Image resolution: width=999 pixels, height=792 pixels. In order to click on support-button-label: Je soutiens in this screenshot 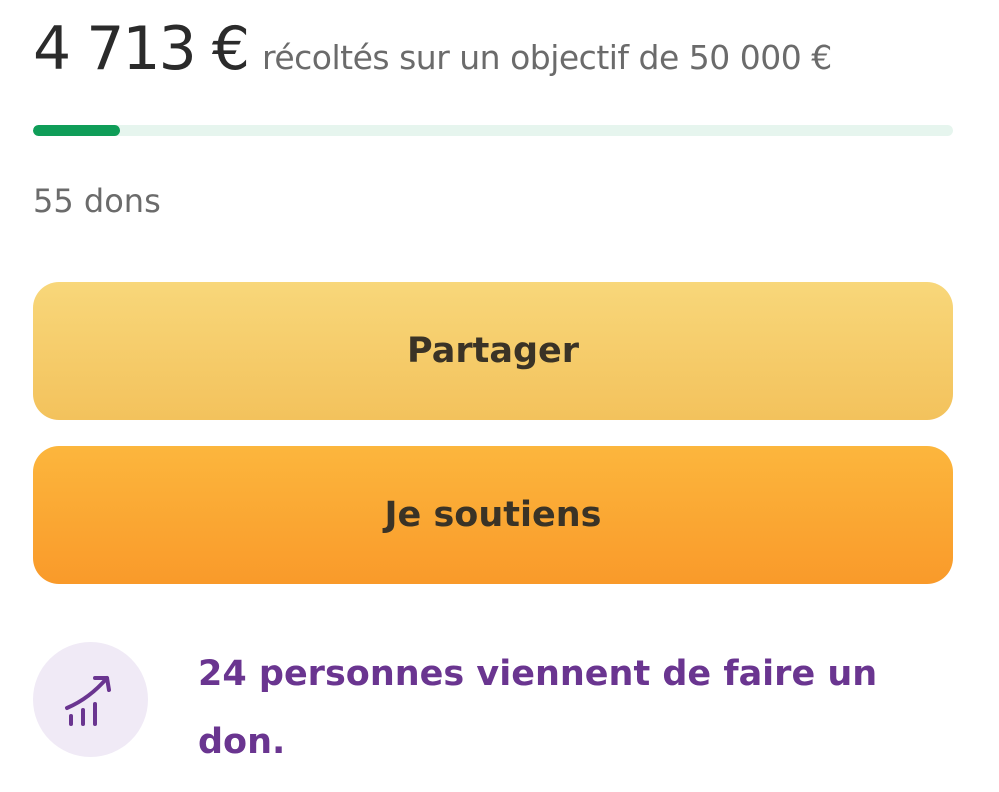, I will do `click(493, 515)`.